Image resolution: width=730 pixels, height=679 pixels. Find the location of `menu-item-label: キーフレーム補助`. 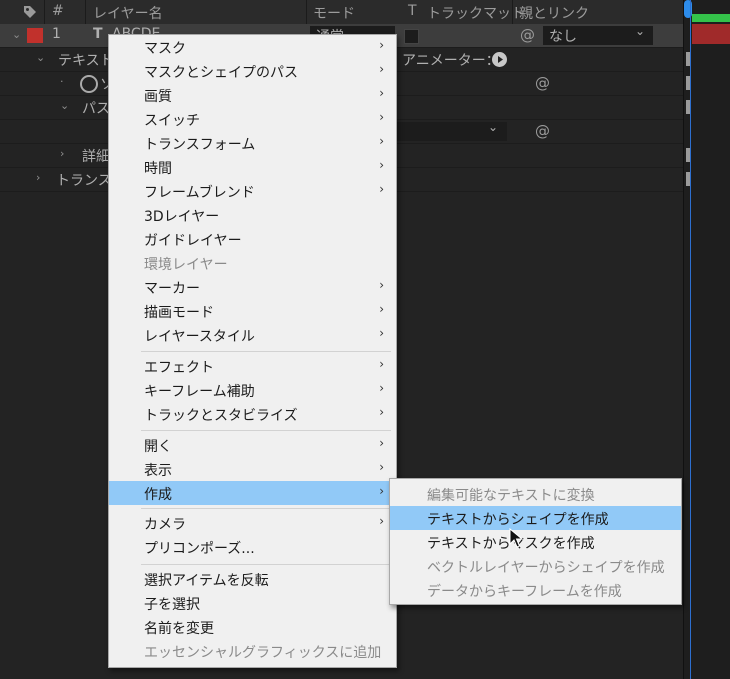

menu-item-label: キーフレーム補助 is located at coordinates (199, 392).